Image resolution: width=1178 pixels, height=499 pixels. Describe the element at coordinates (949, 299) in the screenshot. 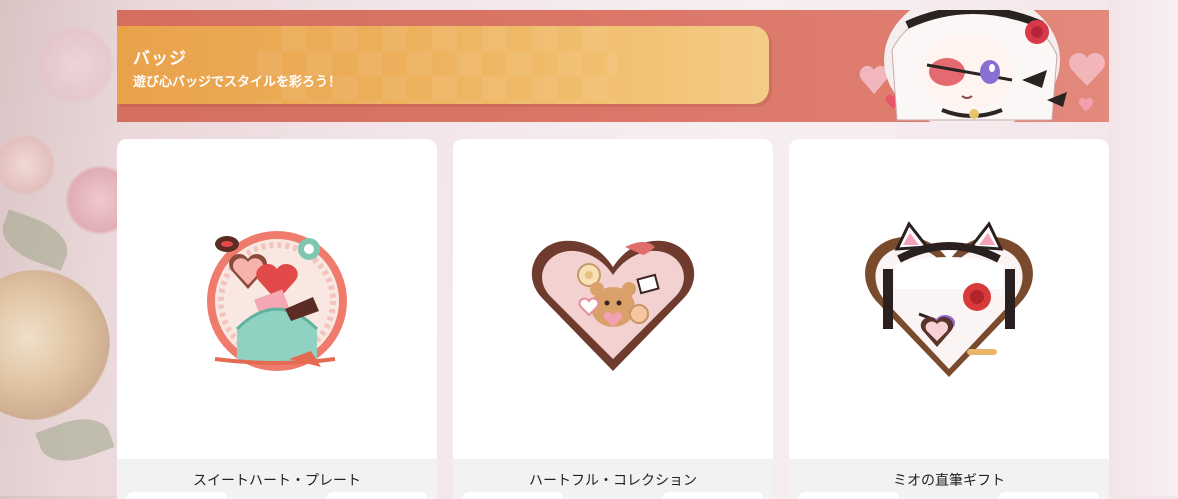

I see `mio-gift-icon` at that location.